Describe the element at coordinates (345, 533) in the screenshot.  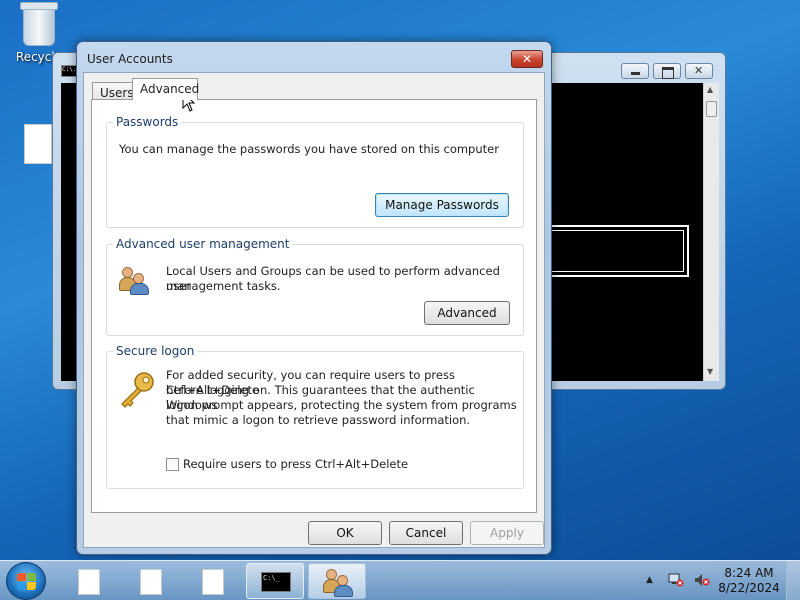
I see `ok-button: OK` at that location.